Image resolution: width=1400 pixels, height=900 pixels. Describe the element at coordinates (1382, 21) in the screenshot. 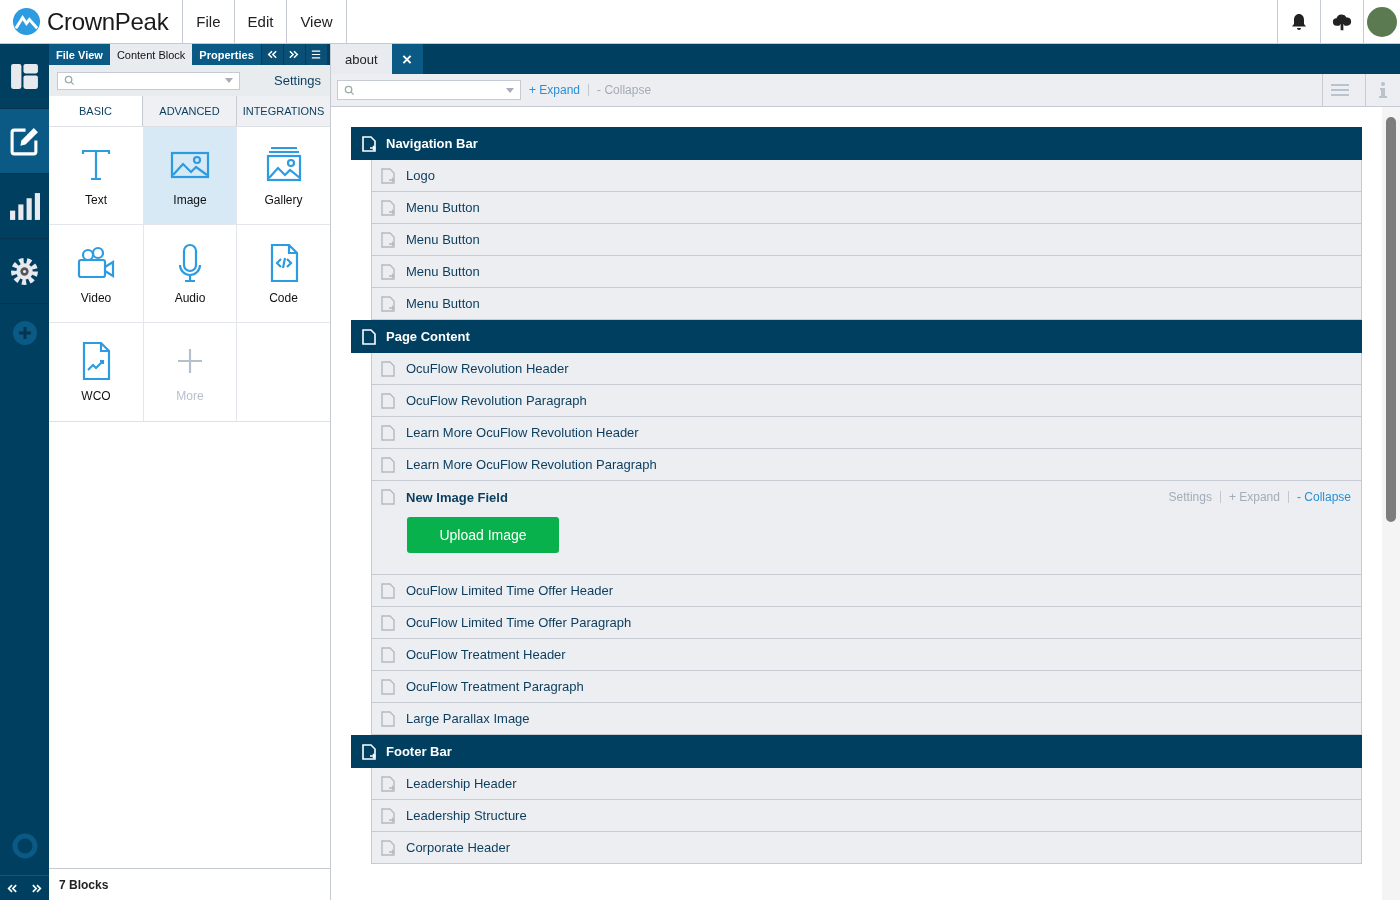

I see `user-avatar` at that location.